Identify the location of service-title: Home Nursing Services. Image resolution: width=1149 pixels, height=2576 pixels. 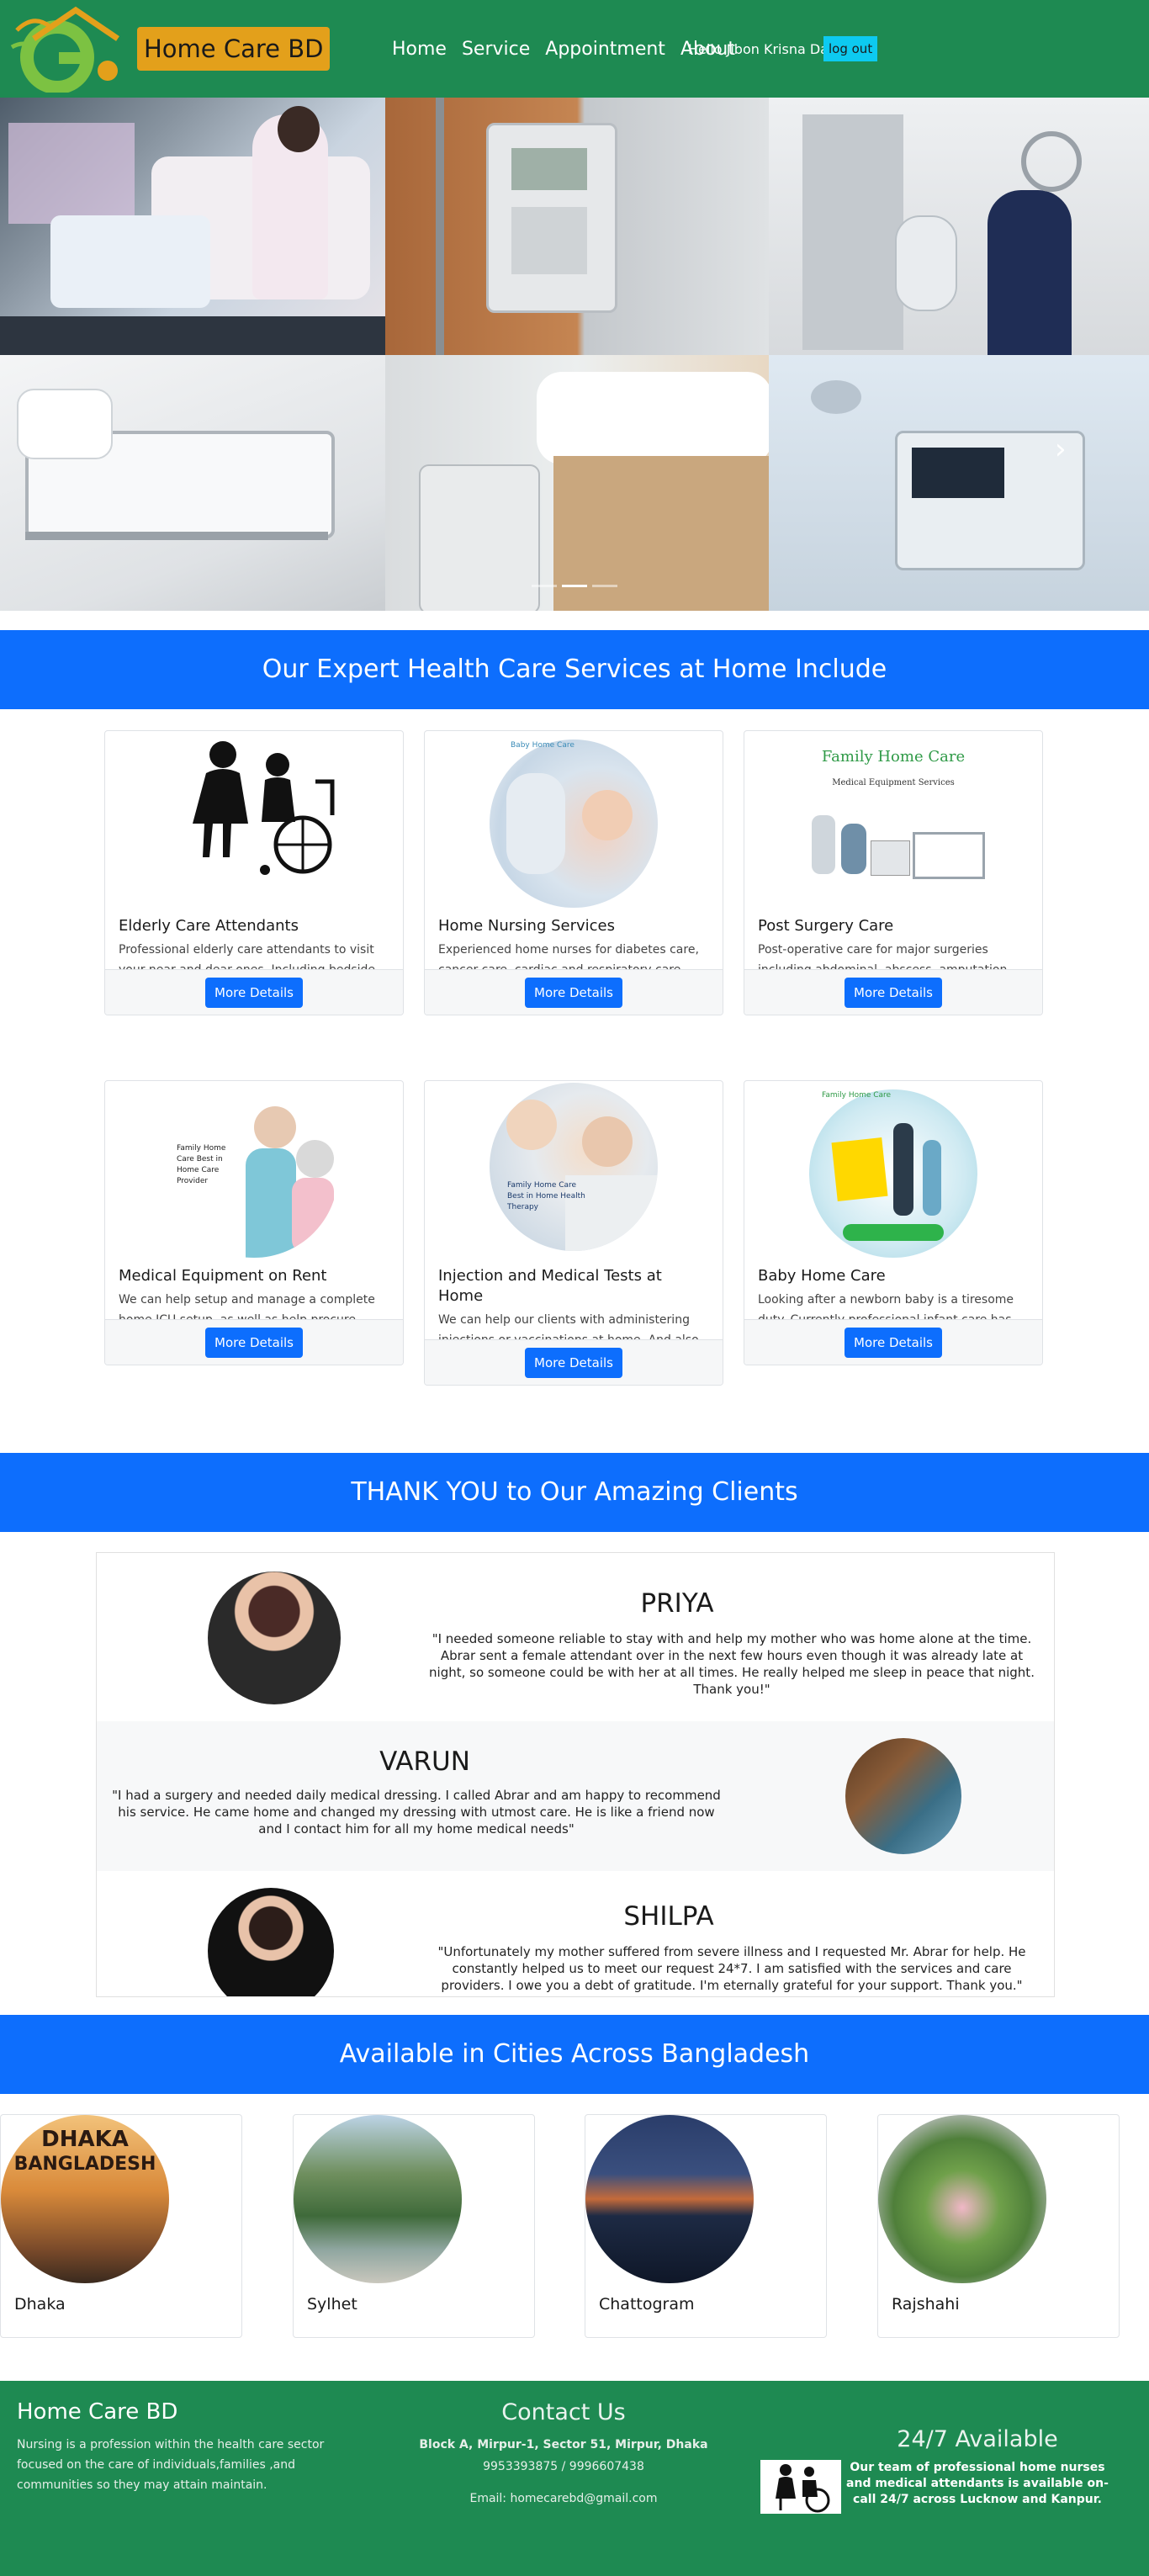
(526, 926).